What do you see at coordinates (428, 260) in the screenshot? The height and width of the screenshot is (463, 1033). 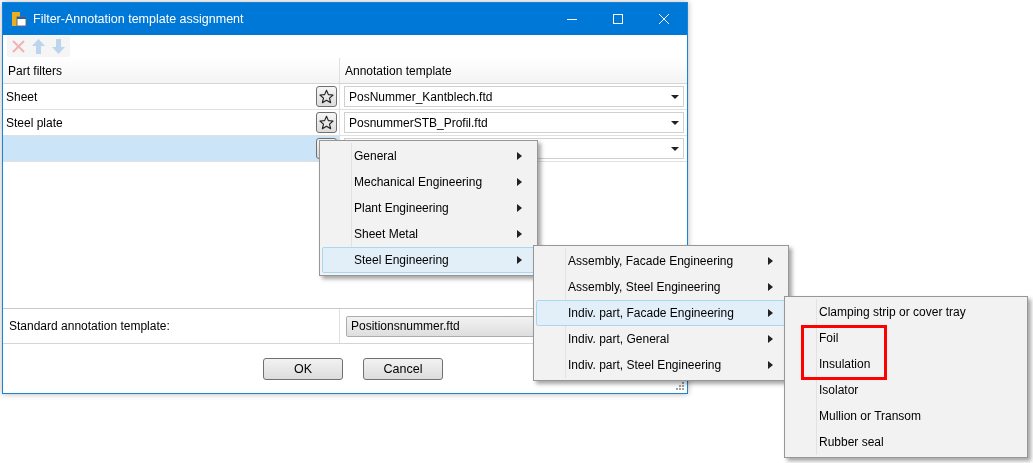 I see `menu-item: Steel Engineering` at bounding box center [428, 260].